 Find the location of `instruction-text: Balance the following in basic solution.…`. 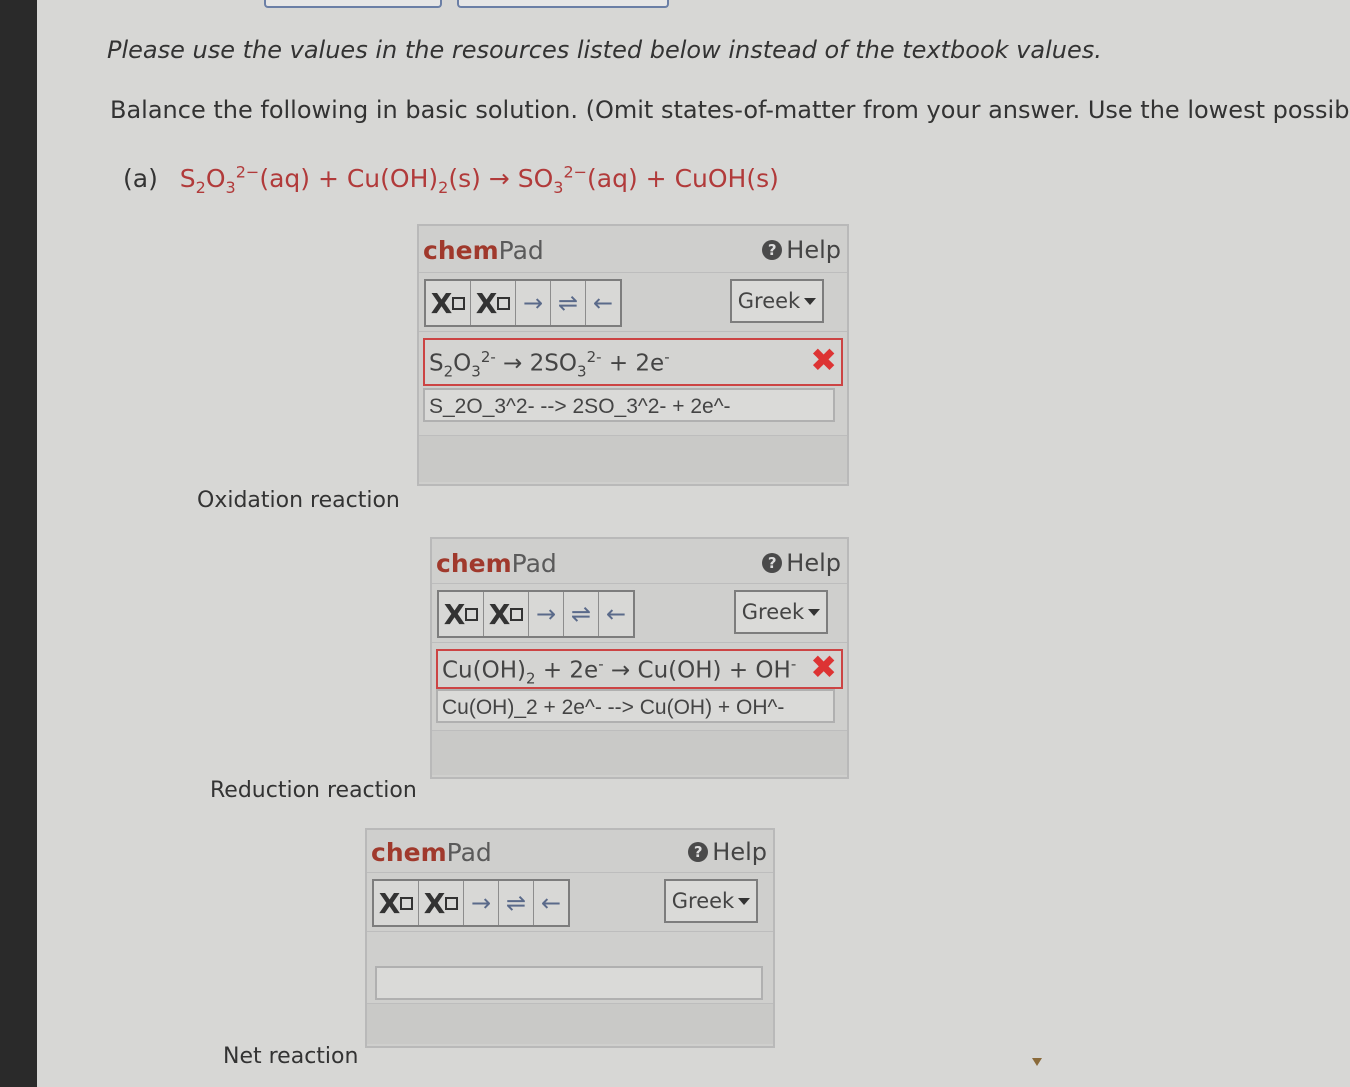

instruction-text: Balance the following in basic solution.… is located at coordinates (730, 110).